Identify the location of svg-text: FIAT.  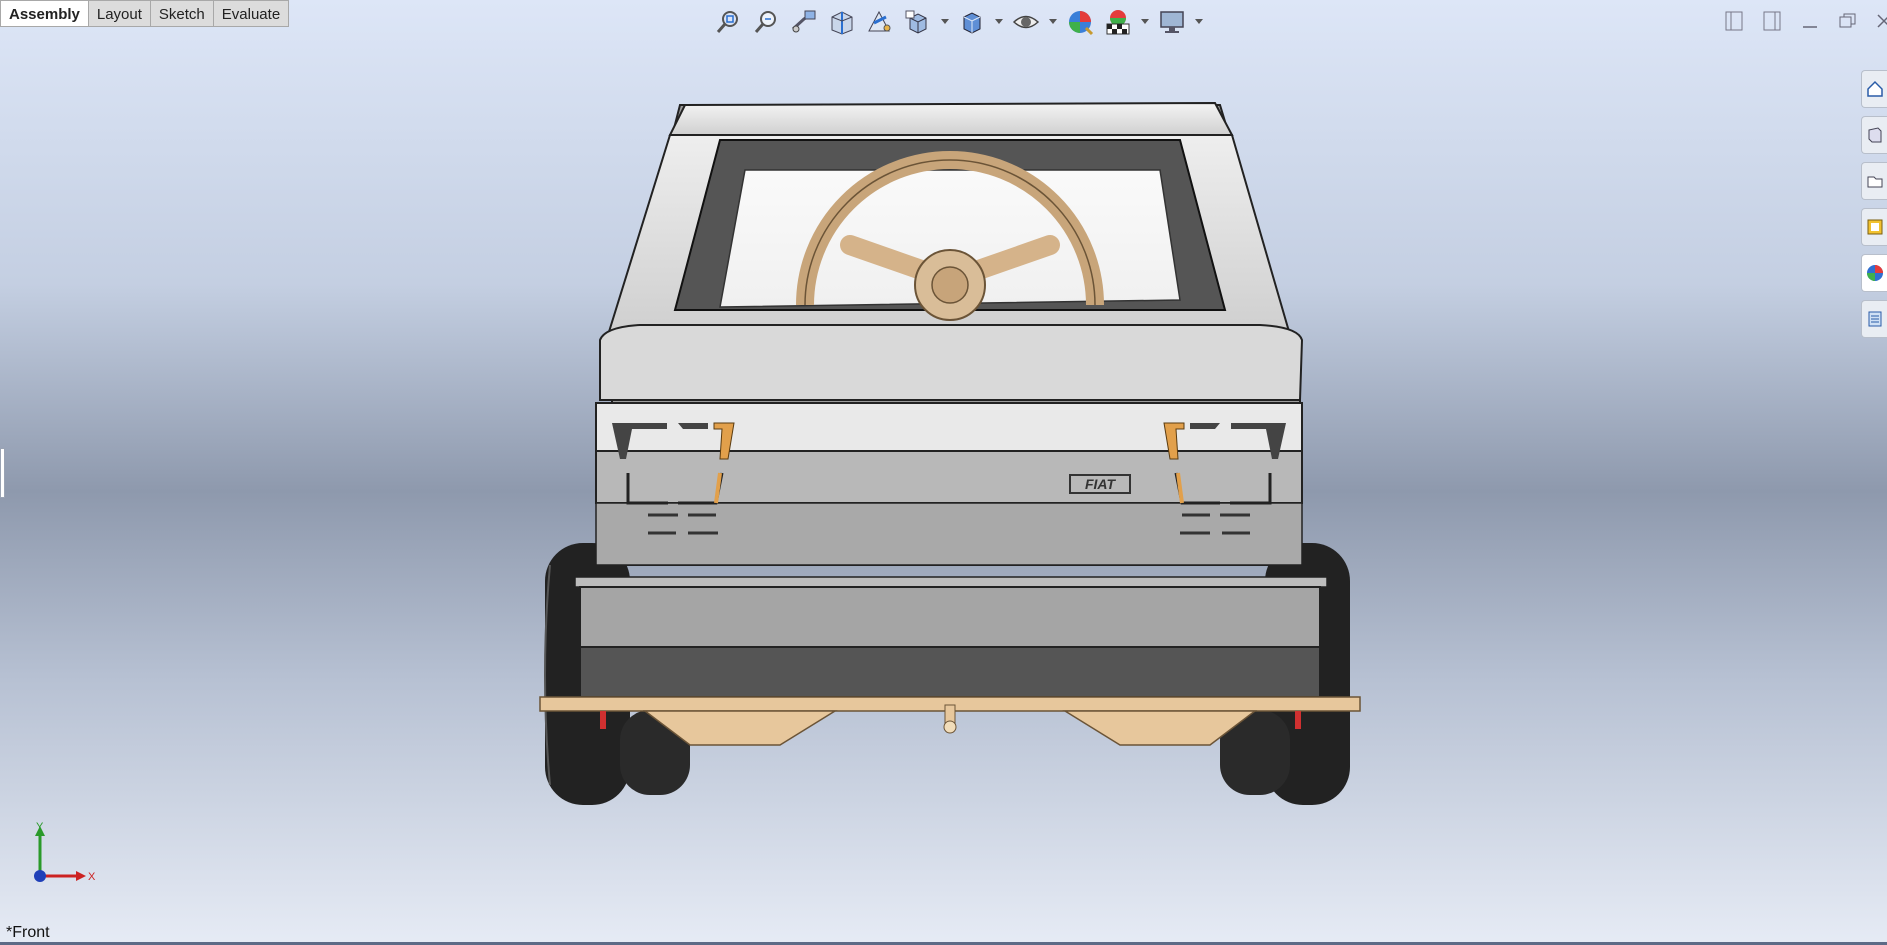
(1101, 484).